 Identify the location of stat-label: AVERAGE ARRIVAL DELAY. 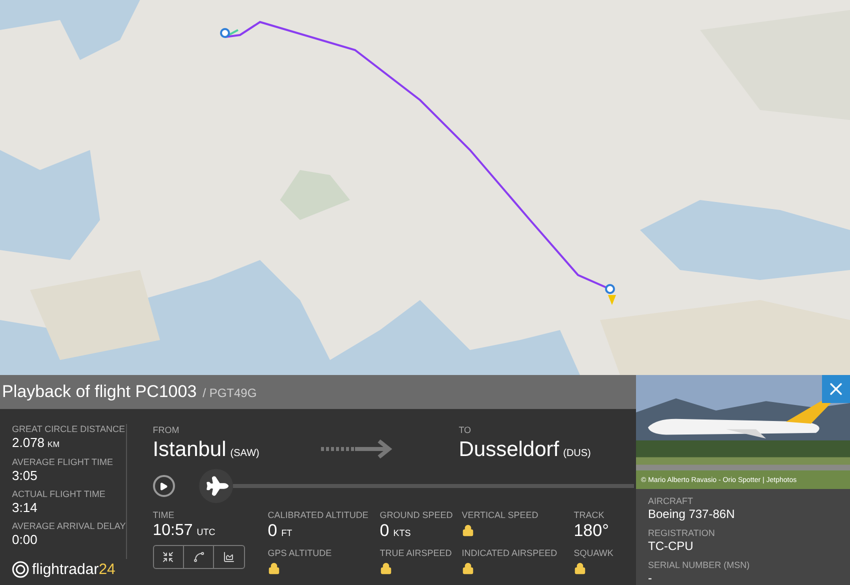
(69, 526).